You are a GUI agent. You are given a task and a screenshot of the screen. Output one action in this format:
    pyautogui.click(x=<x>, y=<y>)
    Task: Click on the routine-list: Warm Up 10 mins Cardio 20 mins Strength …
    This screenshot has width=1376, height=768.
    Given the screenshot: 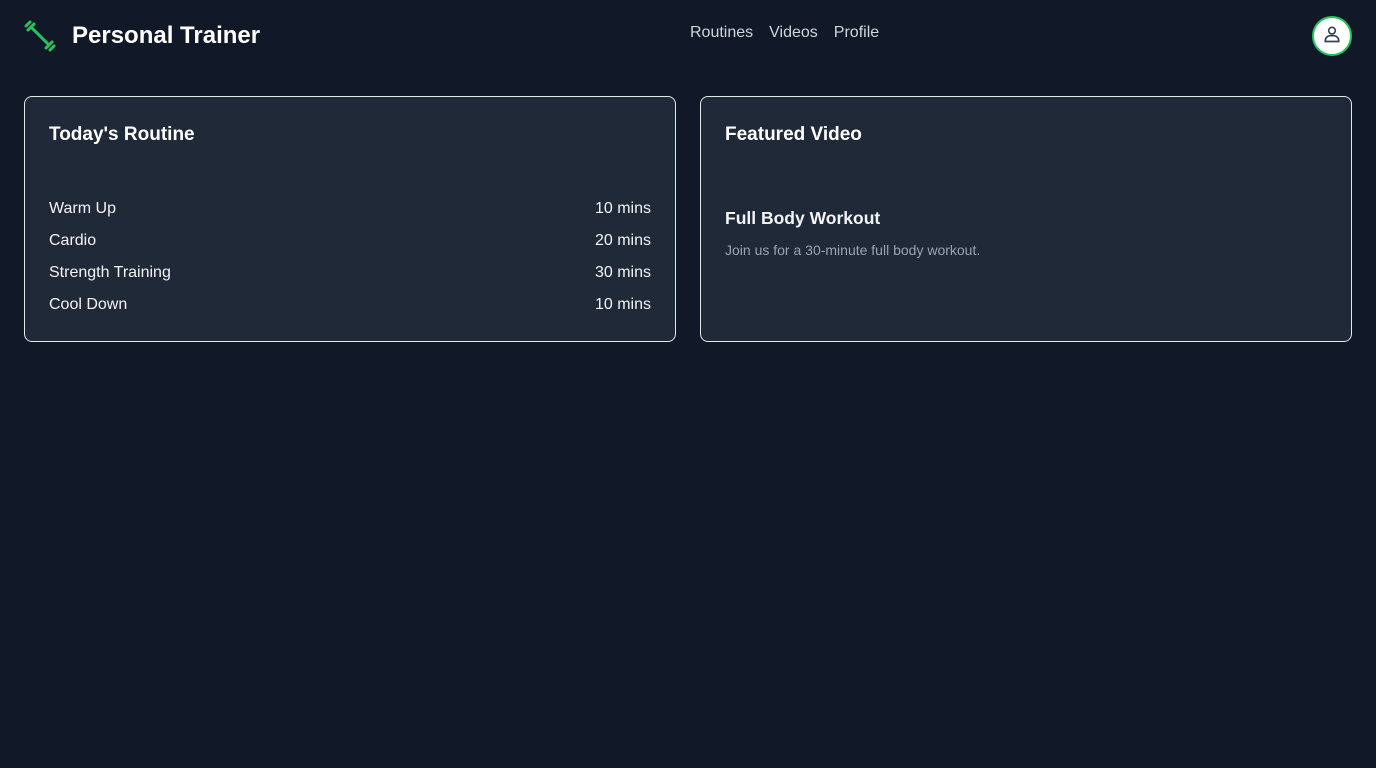 What is the action you would take?
    pyautogui.click(x=350, y=261)
    